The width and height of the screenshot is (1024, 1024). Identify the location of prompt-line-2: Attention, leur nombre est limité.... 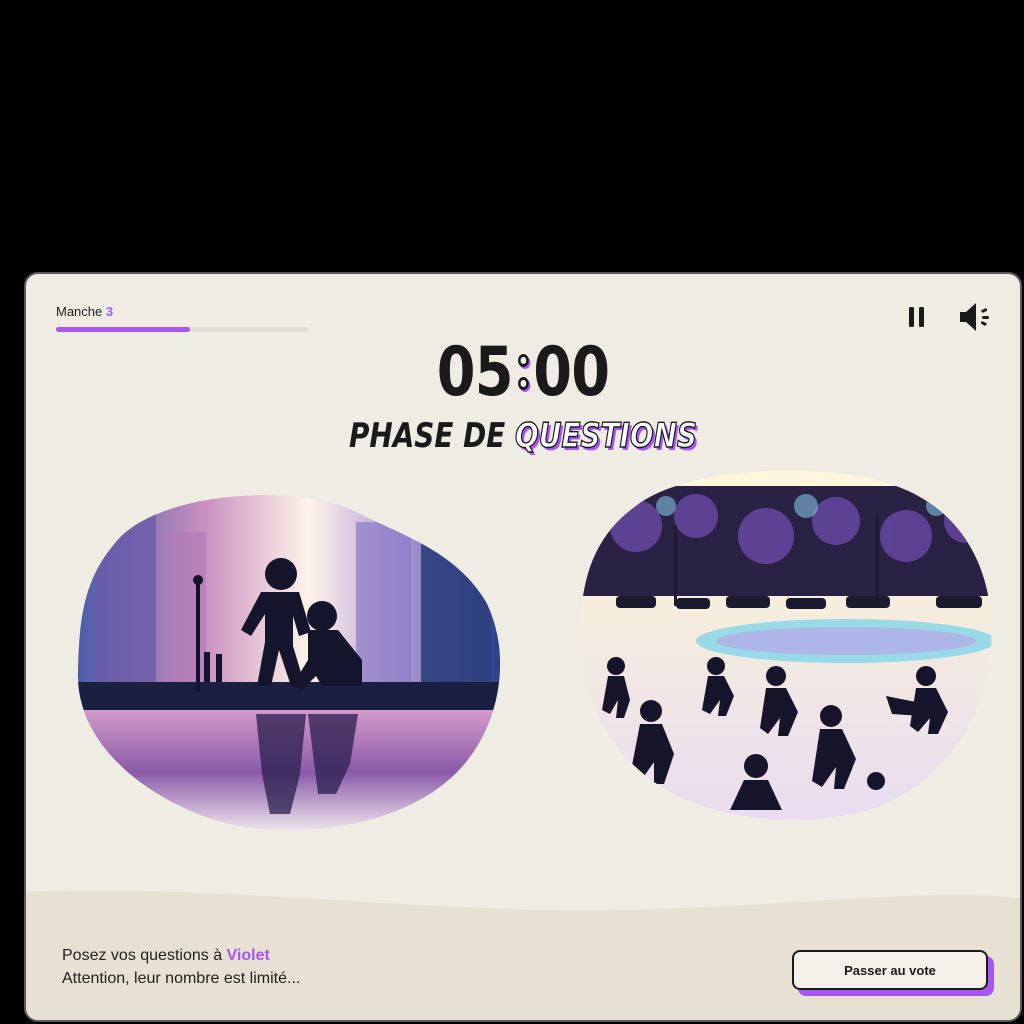
(181, 978).